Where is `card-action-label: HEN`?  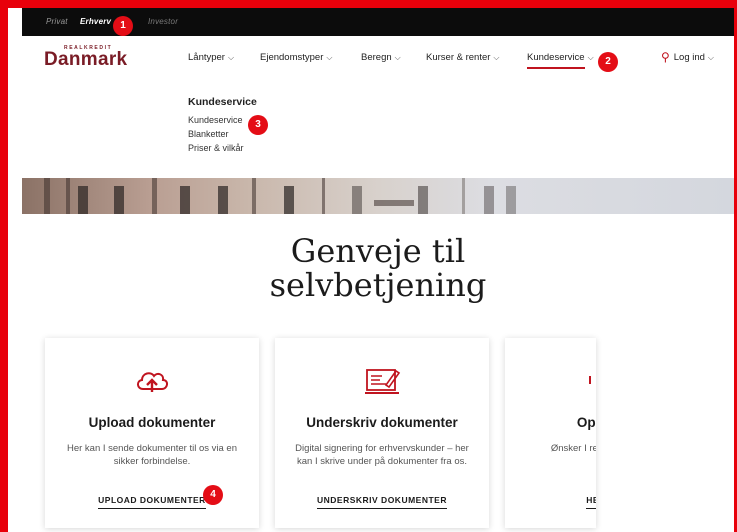 card-action-label: HEN is located at coordinates (591, 502).